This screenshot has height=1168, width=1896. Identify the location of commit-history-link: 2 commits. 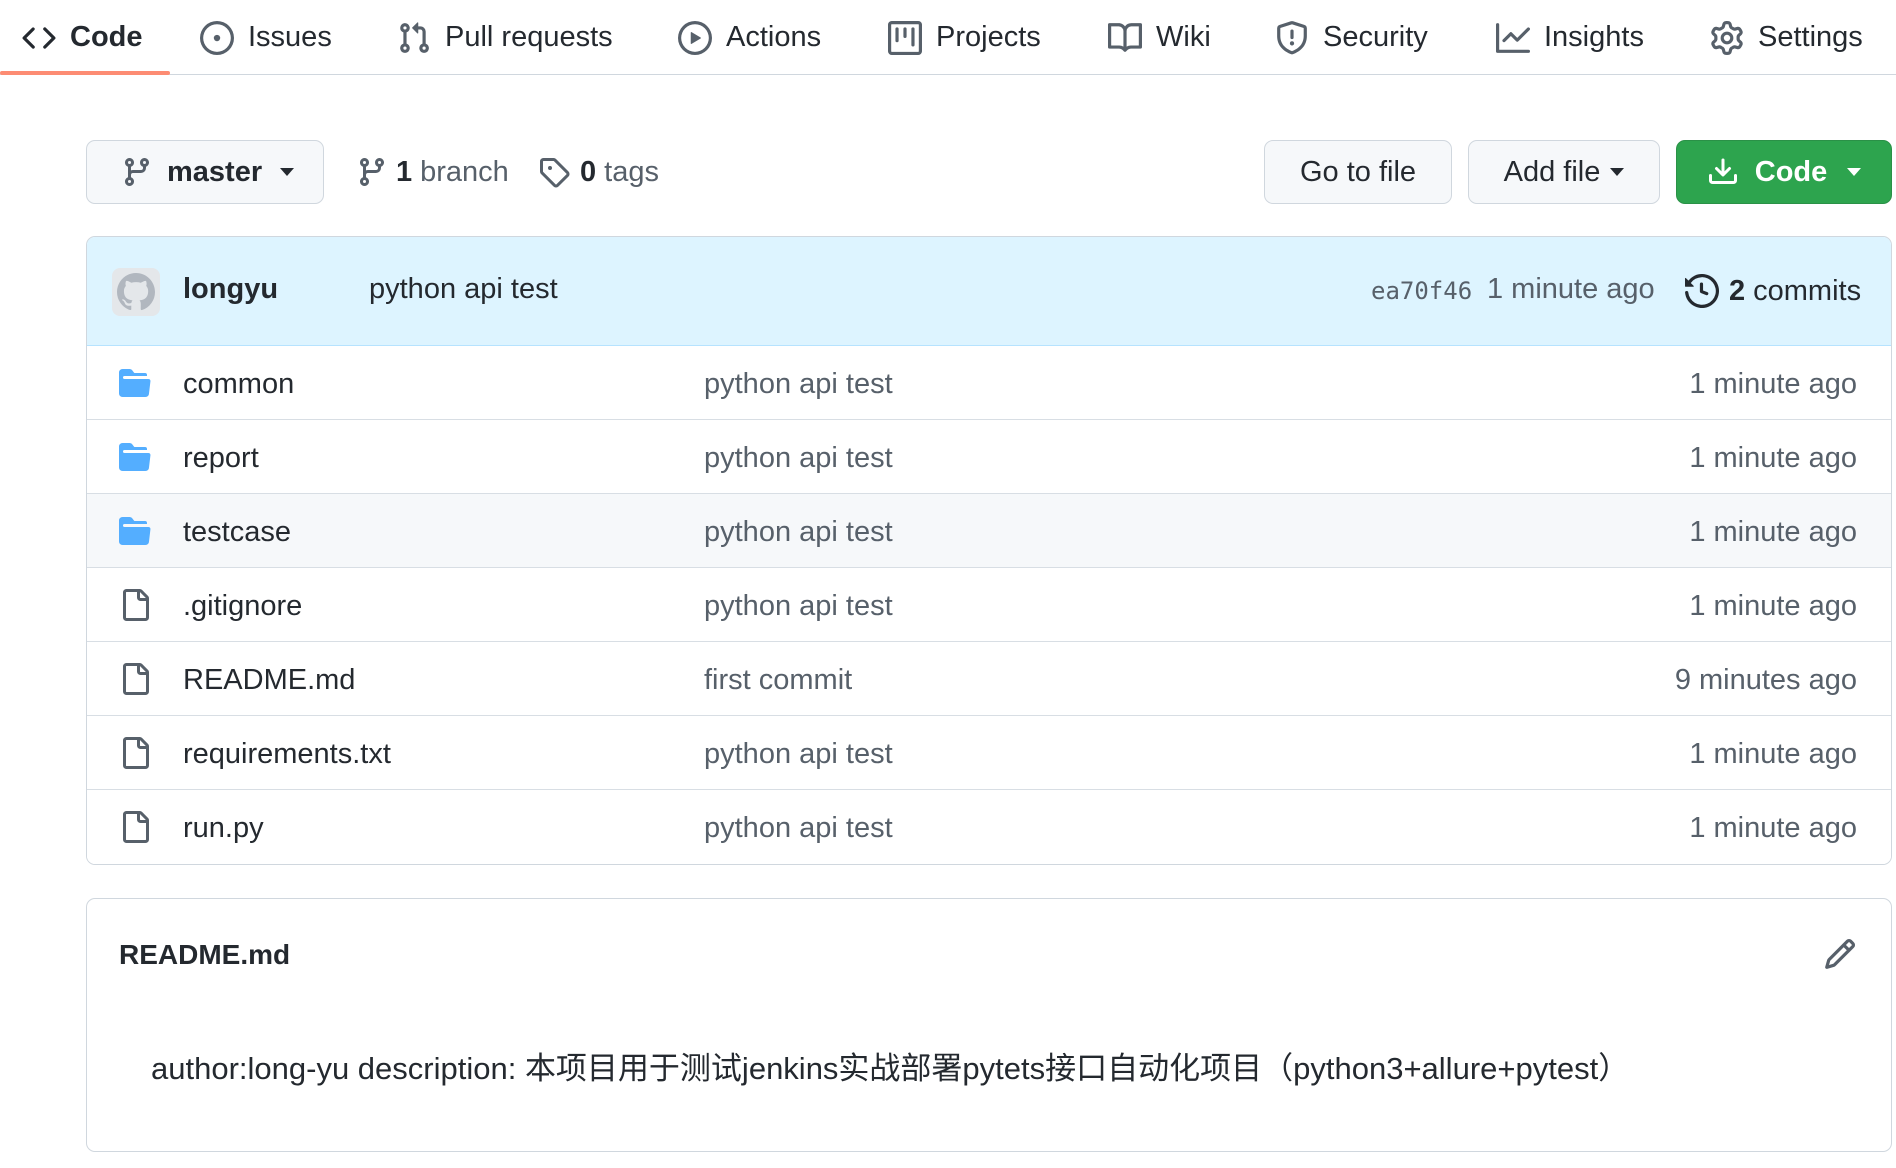
(1773, 291).